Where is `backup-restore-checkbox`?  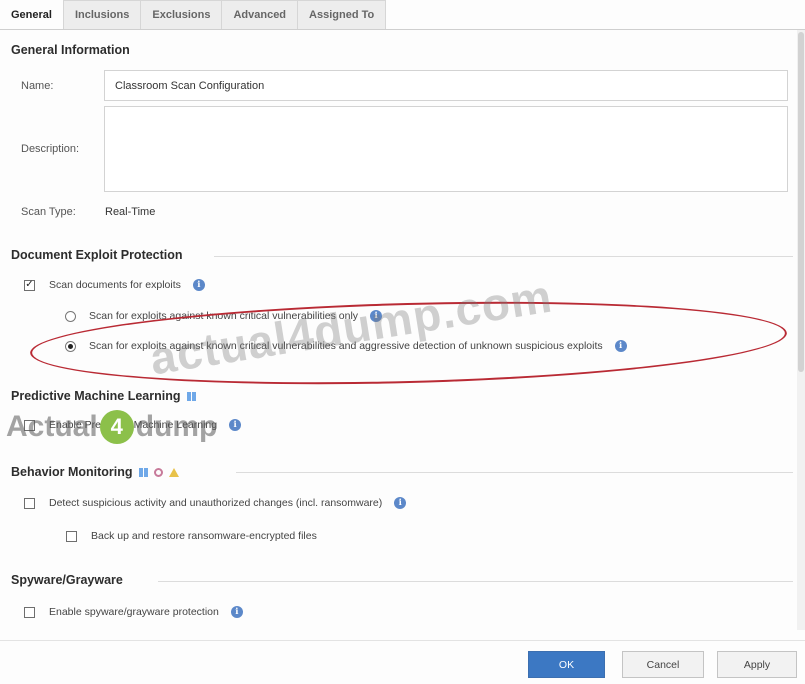
backup-restore-checkbox is located at coordinates (71, 536).